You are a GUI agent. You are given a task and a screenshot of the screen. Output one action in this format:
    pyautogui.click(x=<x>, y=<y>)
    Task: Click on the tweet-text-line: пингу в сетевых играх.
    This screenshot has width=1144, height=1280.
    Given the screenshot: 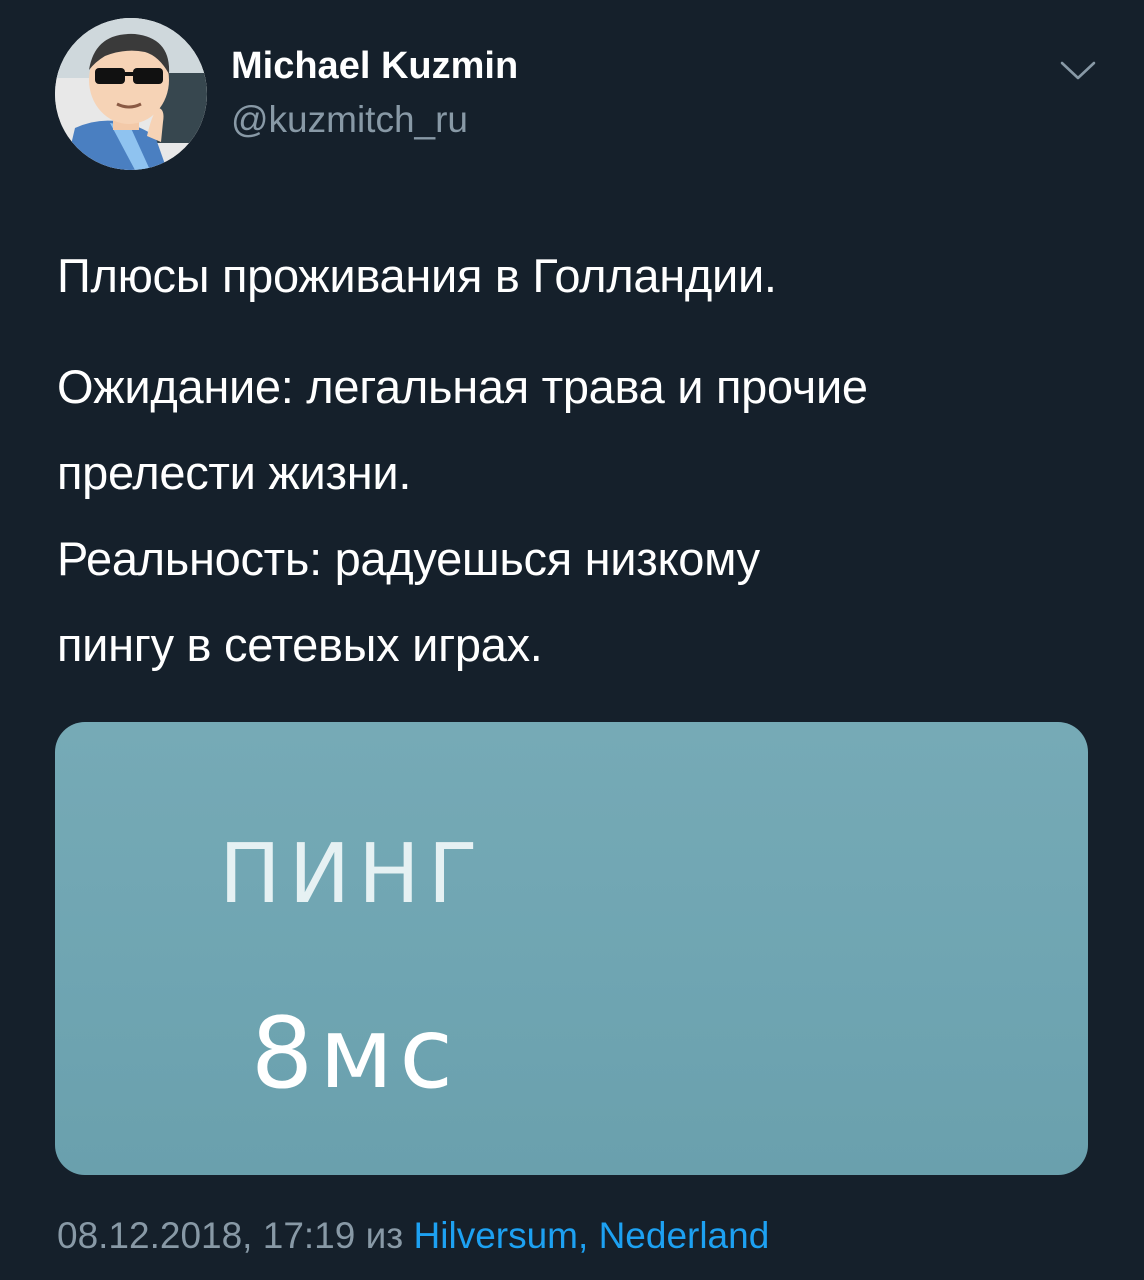 What is the action you would take?
    pyautogui.click(x=300, y=644)
    